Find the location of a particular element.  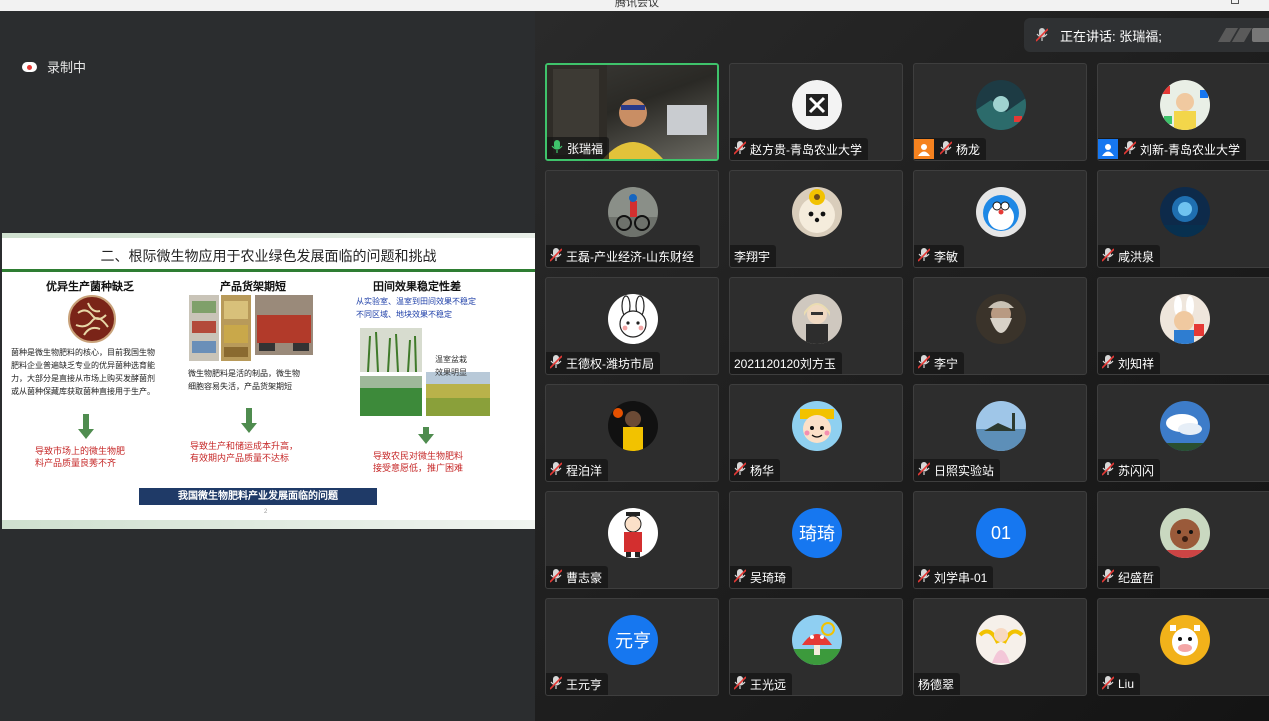

soil-bacteria-photo is located at coordinates (92, 319).